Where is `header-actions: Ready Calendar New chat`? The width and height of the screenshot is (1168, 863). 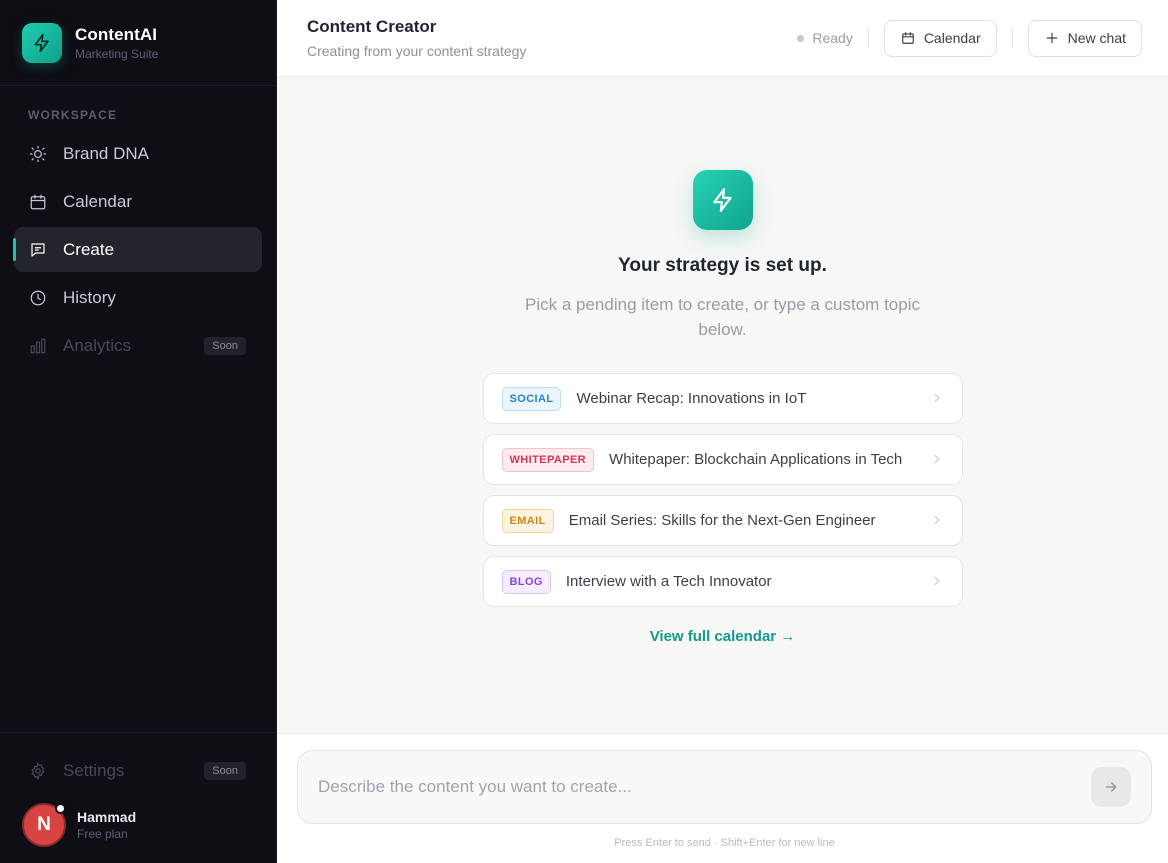 header-actions: Ready Calendar New chat is located at coordinates (969, 38).